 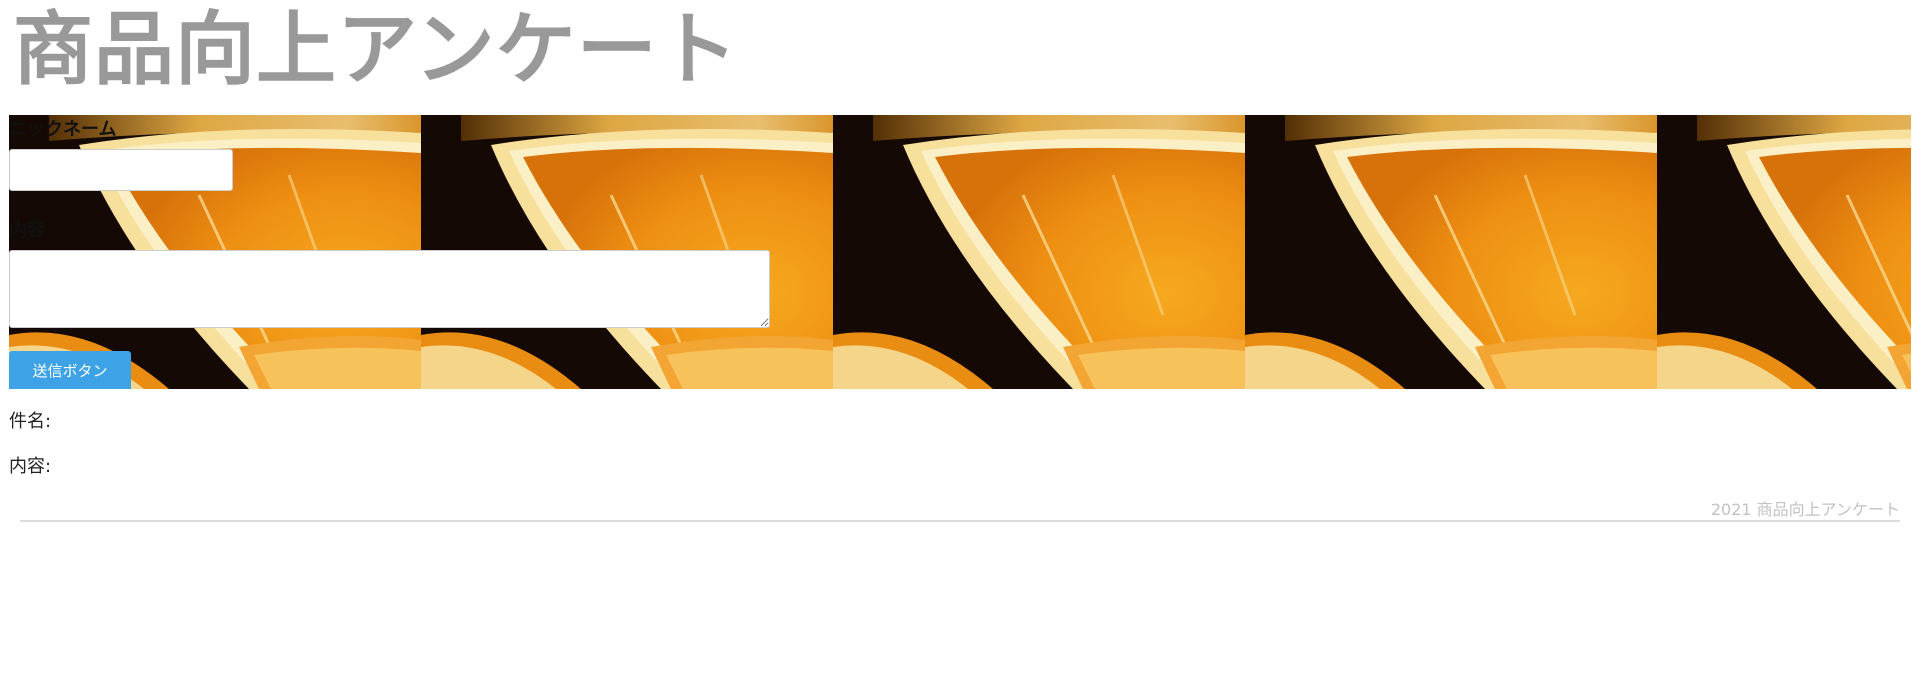 I want to click on footer-divider, so click(x=960, y=521).